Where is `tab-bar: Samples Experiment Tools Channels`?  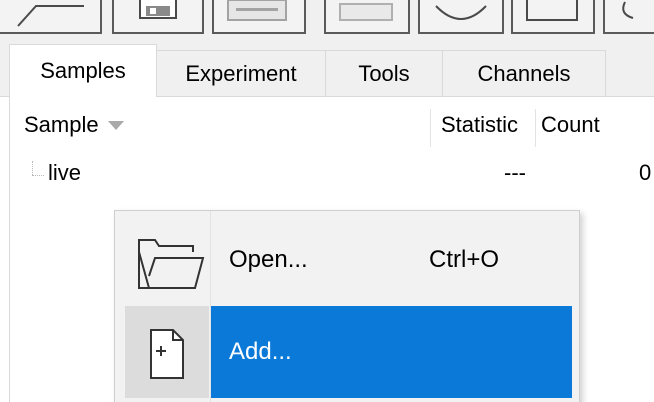
tab-bar: Samples Experiment Tools Channels is located at coordinates (327, 70).